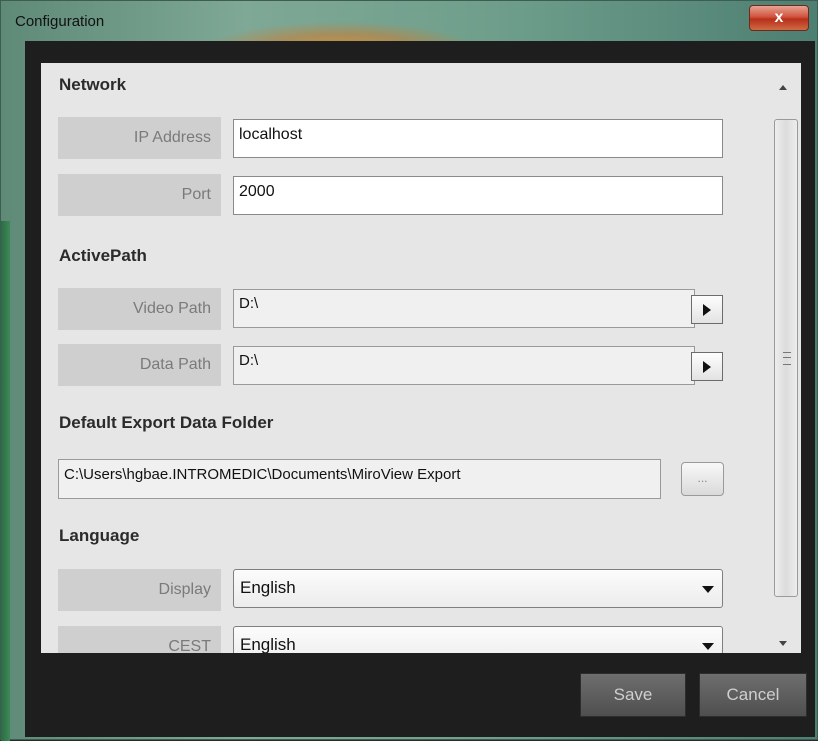 This screenshot has width=818, height=741. I want to click on video-path-input: D:\, so click(464, 308).